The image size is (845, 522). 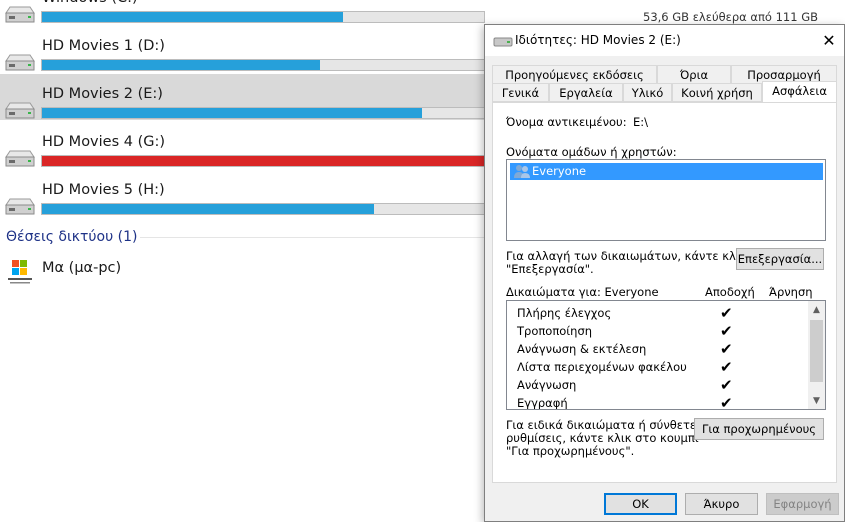 I want to click on allow-column-header: Αποδοχή, so click(x=730, y=292).